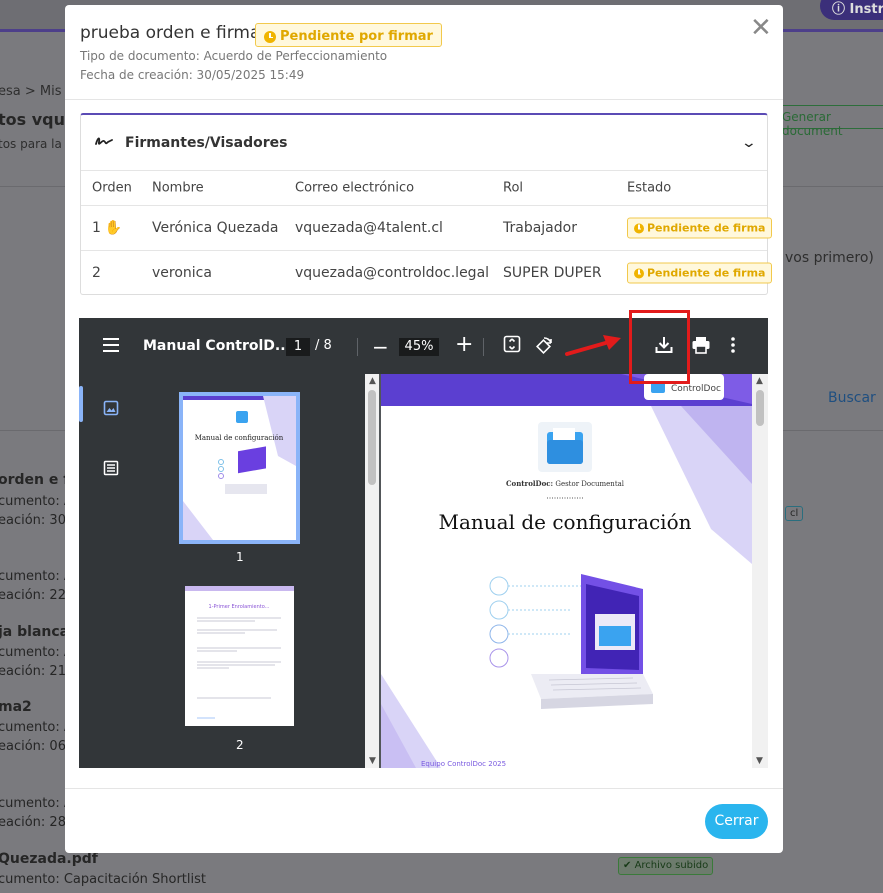 The width and height of the screenshot is (883, 893). Describe the element at coordinates (215, 228) in the screenshot. I see `signer-name: Verónica Quezada` at that location.